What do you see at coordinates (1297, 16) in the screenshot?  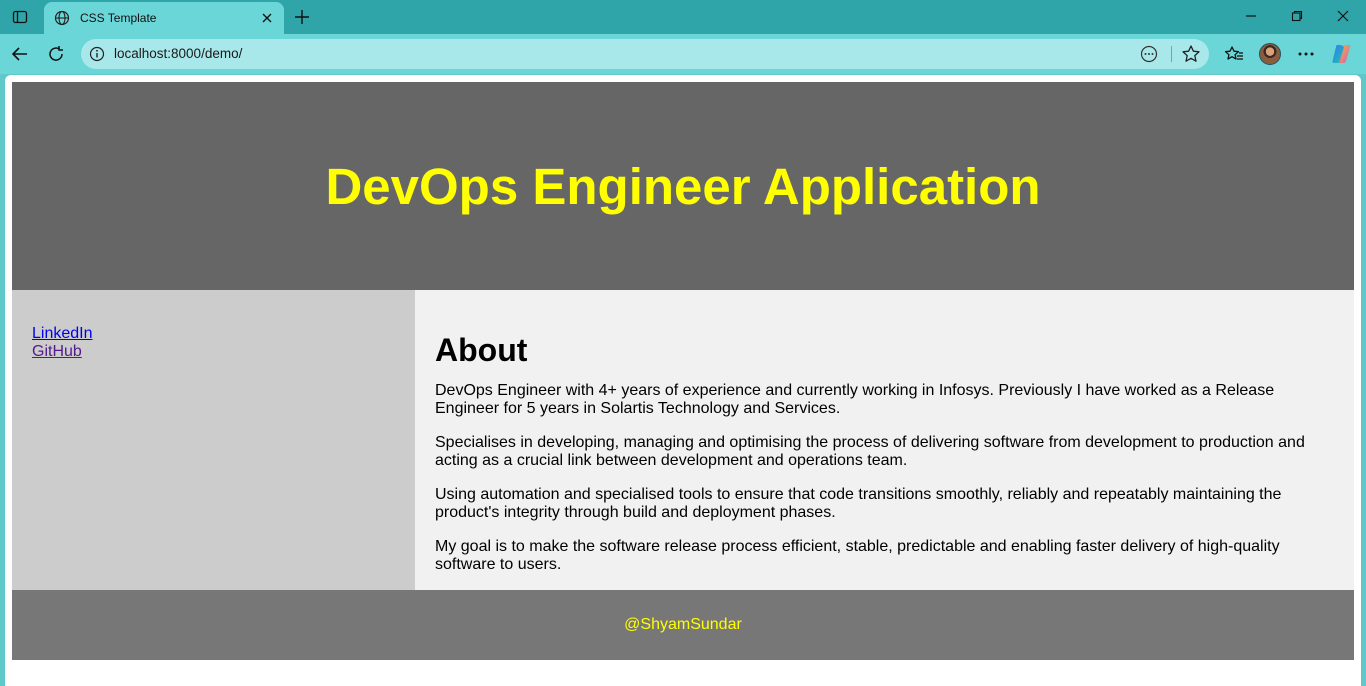 I see `restore-icon` at bounding box center [1297, 16].